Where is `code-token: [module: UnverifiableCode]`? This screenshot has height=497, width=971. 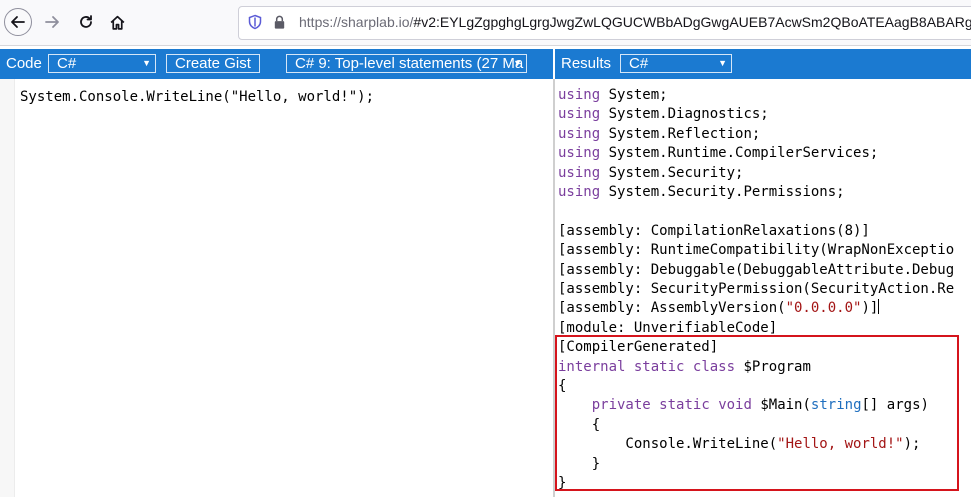 code-token: [module: UnverifiableCode] is located at coordinates (668, 327).